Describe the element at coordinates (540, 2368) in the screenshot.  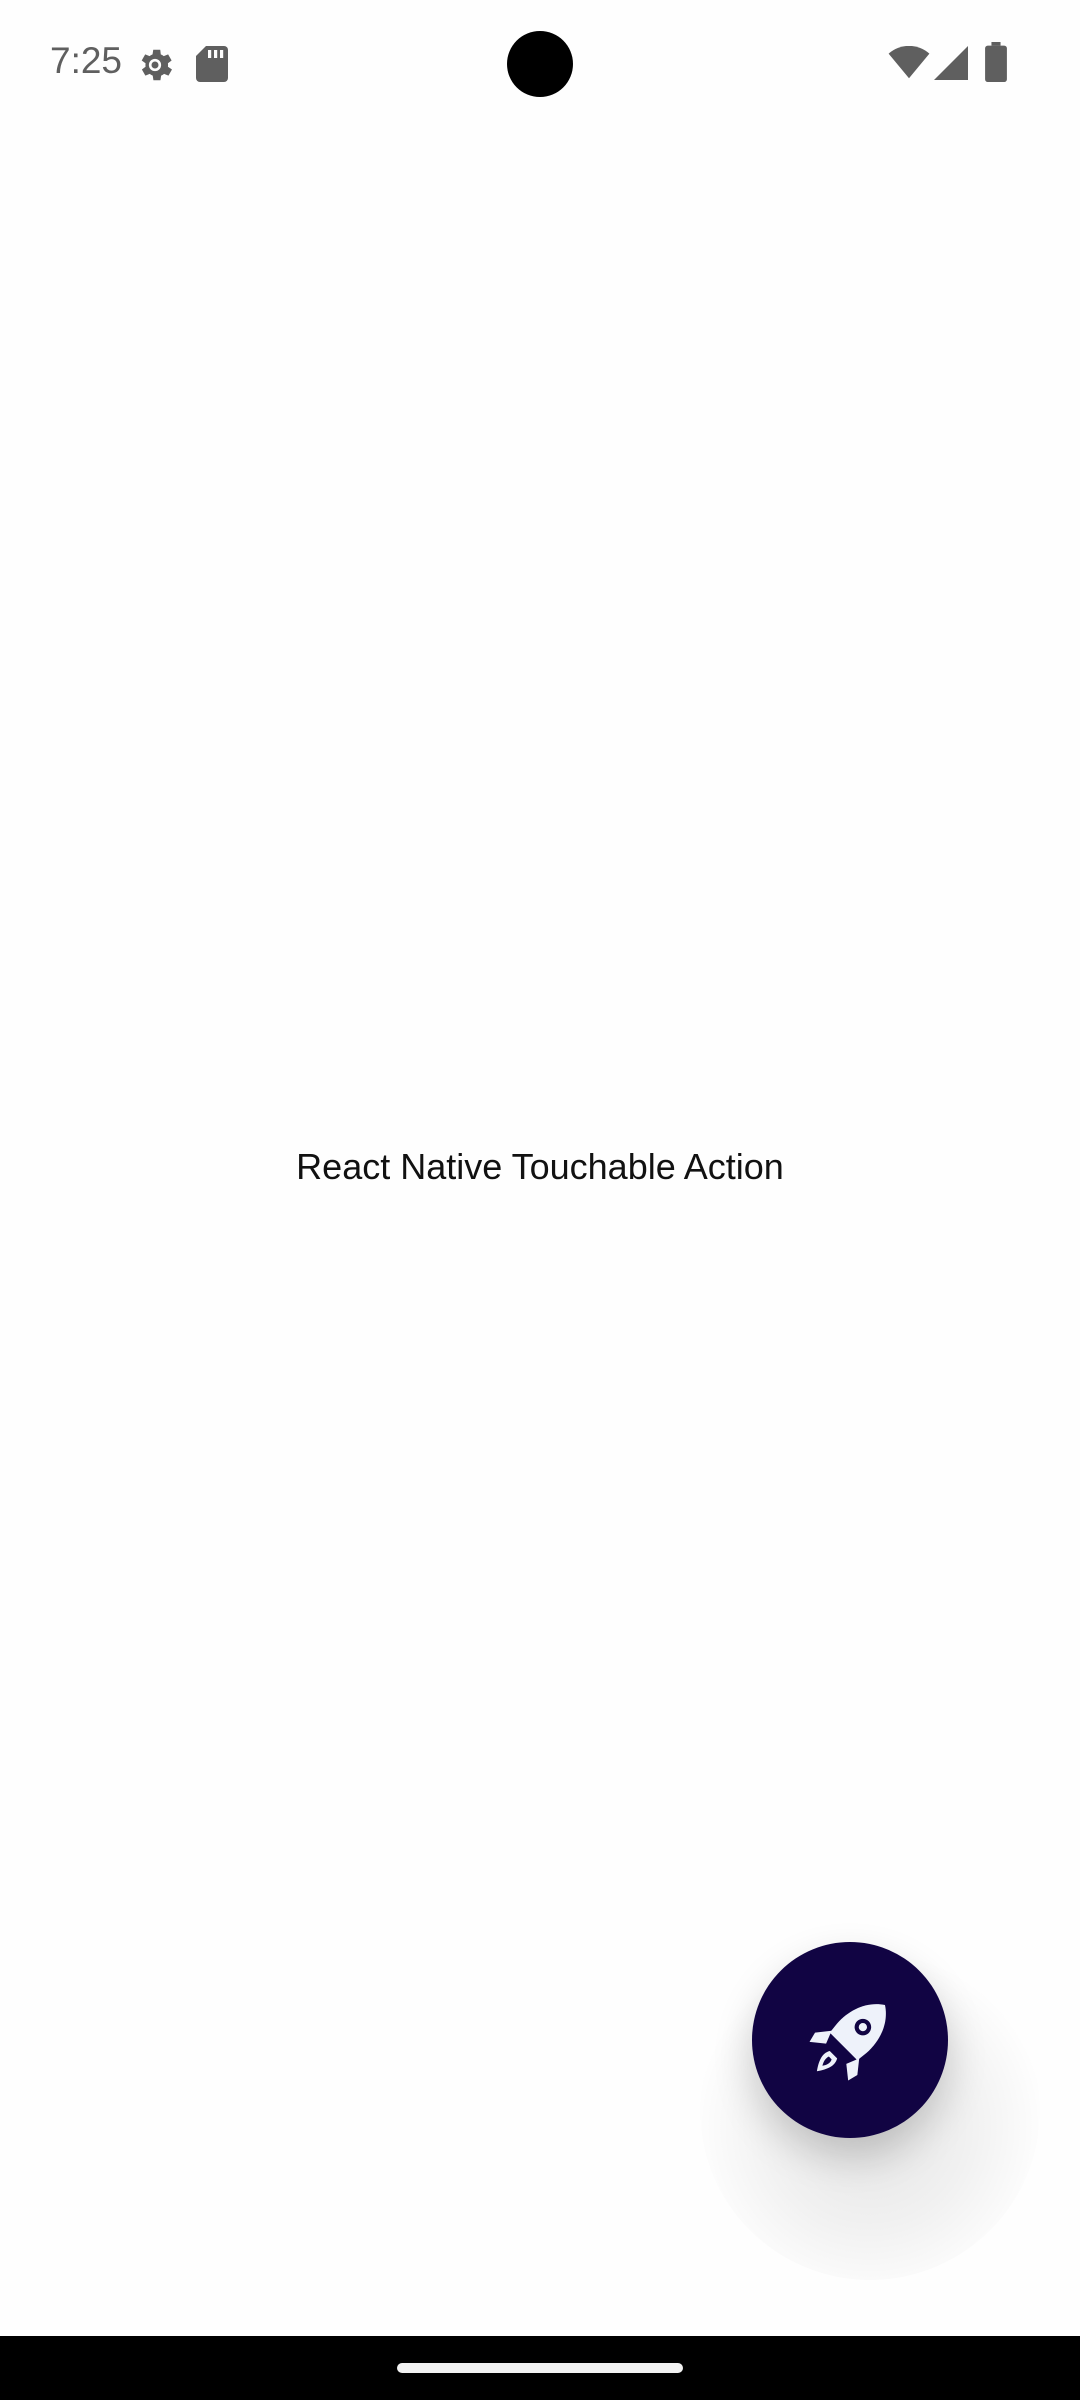
I see `home-handle` at that location.